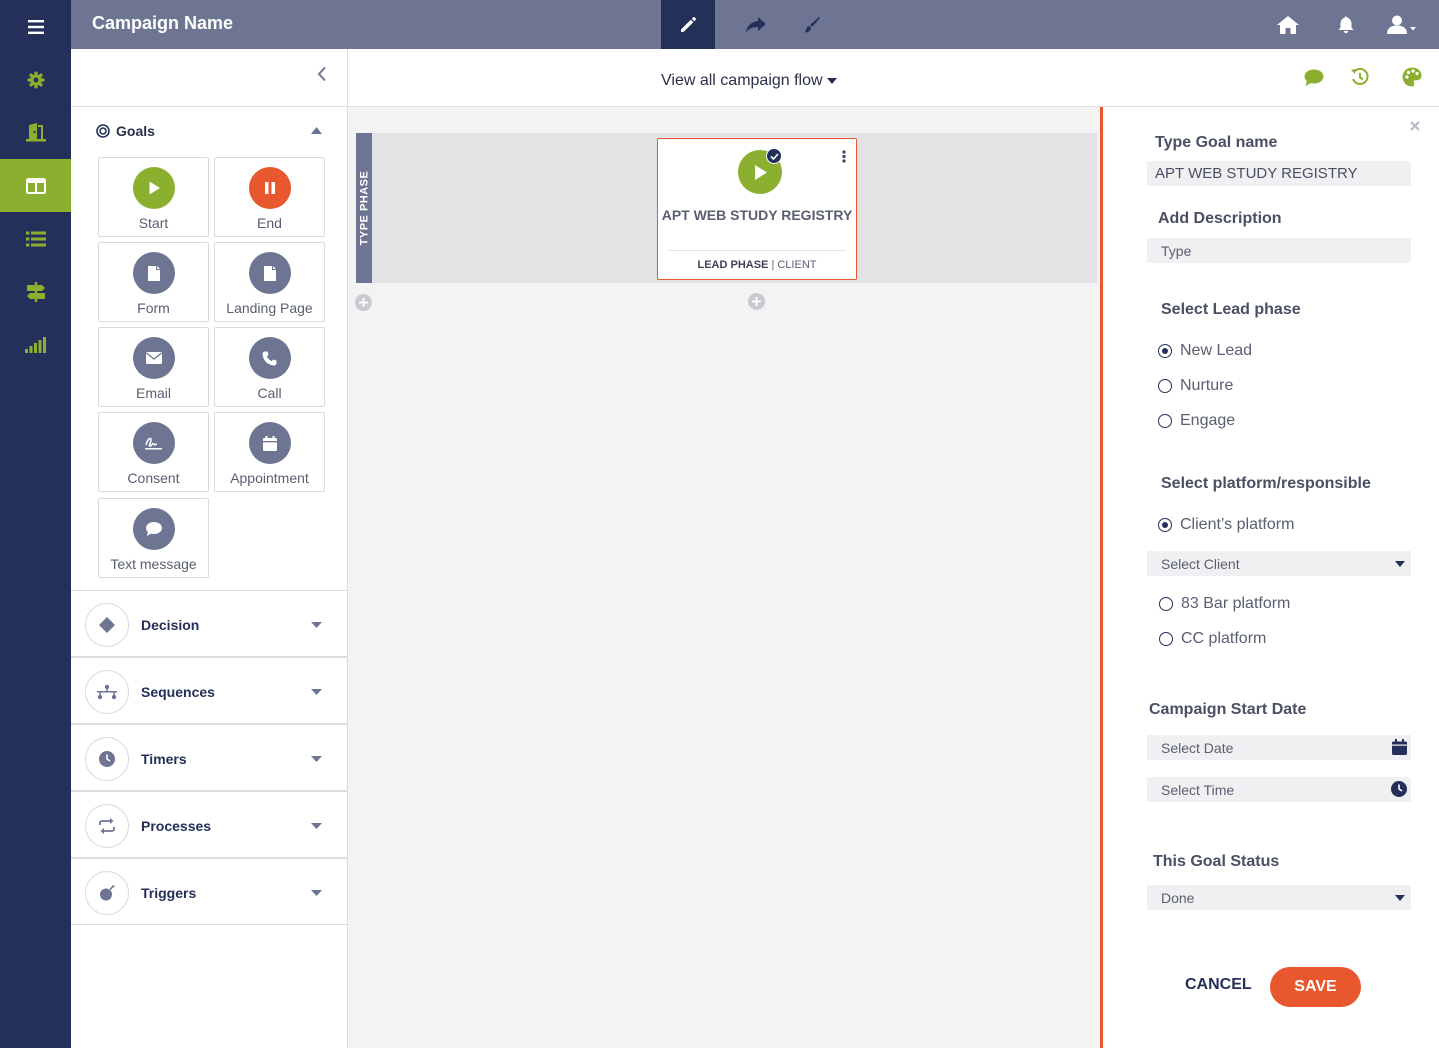 The width and height of the screenshot is (1439, 1048). What do you see at coordinates (1266, 483) in the screenshot?
I see `platform-label: Select platform/responsible` at bounding box center [1266, 483].